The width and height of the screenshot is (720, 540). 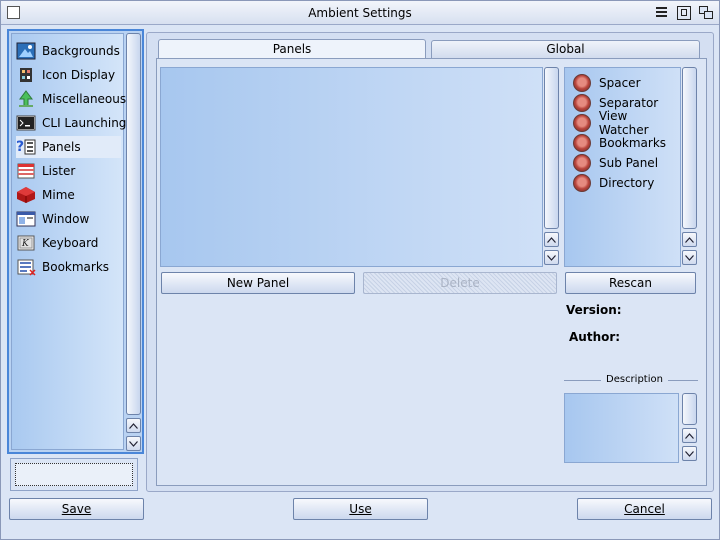 What do you see at coordinates (460, 283) in the screenshot?
I see `delete-button: Delete` at bounding box center [460, 283].